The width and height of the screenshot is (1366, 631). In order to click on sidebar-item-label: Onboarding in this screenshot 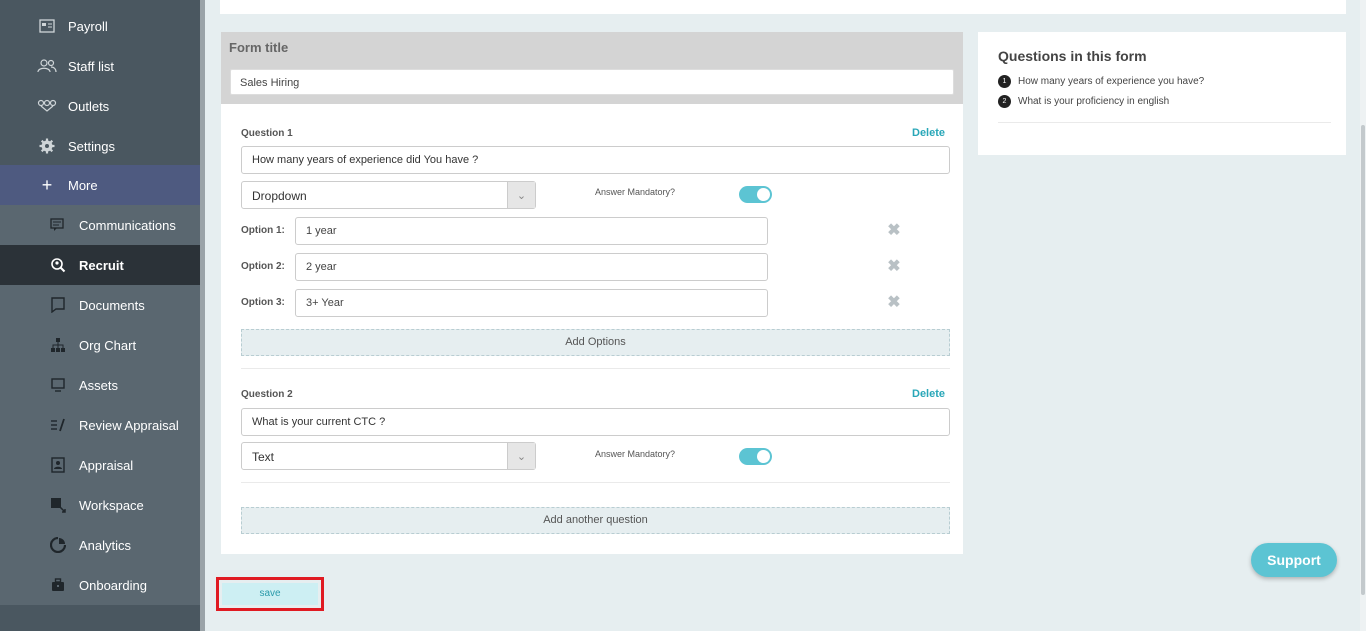, I will do `click(113, 585)`.